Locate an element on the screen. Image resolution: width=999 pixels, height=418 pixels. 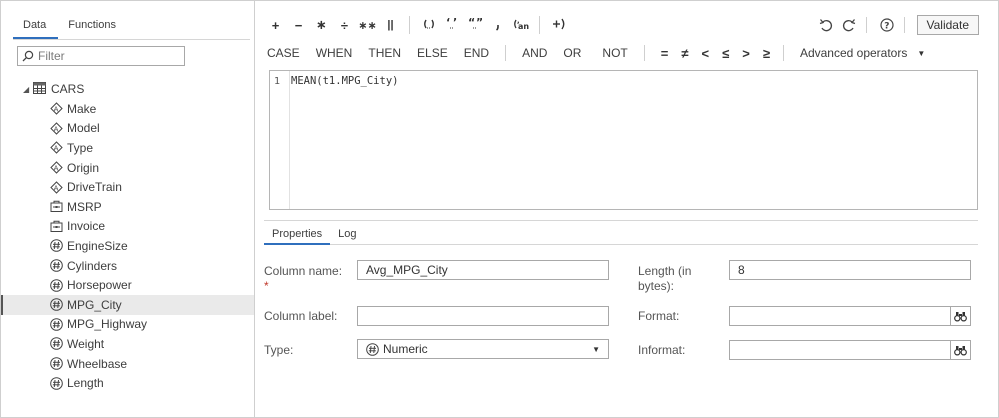
advanced-operators-dropdown: Advanced operators ▼ is located at coordinates (862, 53).